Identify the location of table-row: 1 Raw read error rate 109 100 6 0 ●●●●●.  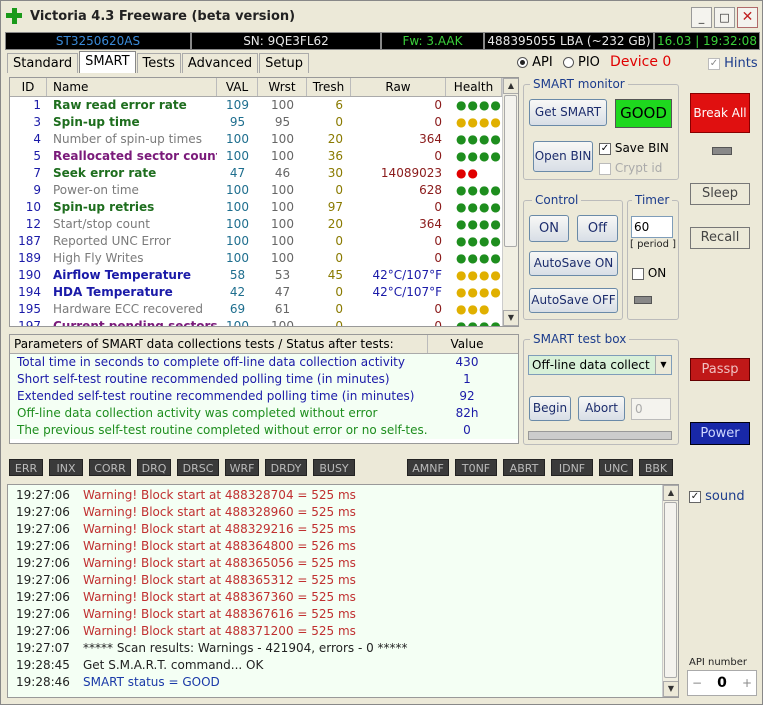
(264, 105).